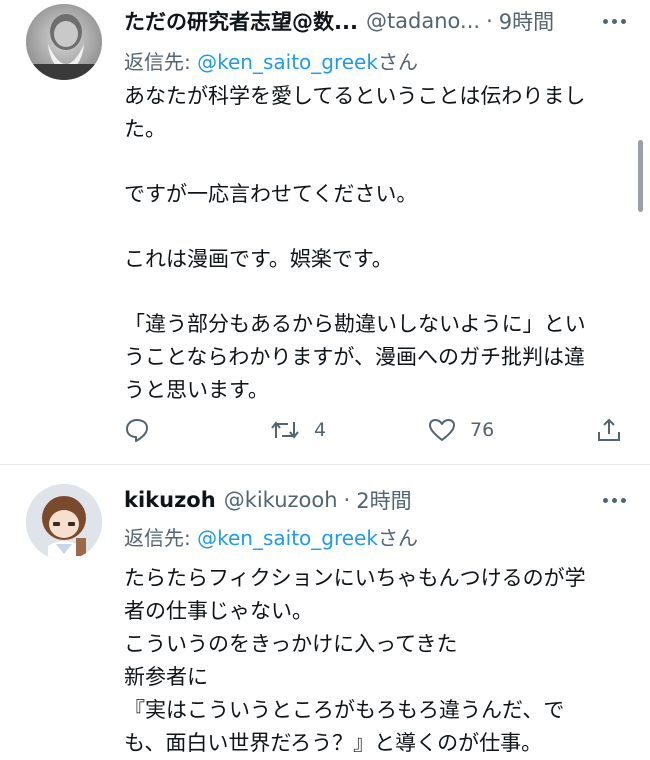  Describe the element at coordinates (375, 430) in the screenshot. I see `tweet-actions: 4 76` at that location.